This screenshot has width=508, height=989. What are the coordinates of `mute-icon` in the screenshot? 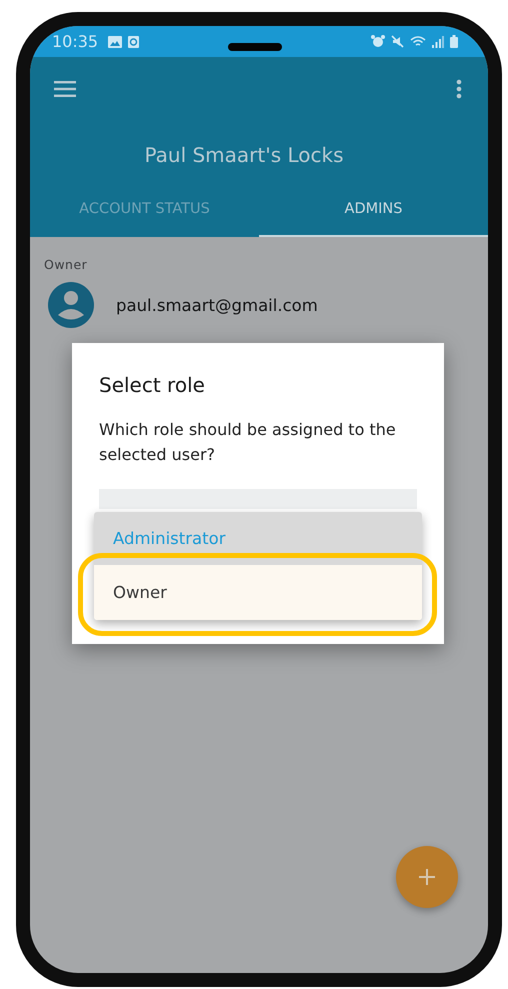 It's located at (397, 41).